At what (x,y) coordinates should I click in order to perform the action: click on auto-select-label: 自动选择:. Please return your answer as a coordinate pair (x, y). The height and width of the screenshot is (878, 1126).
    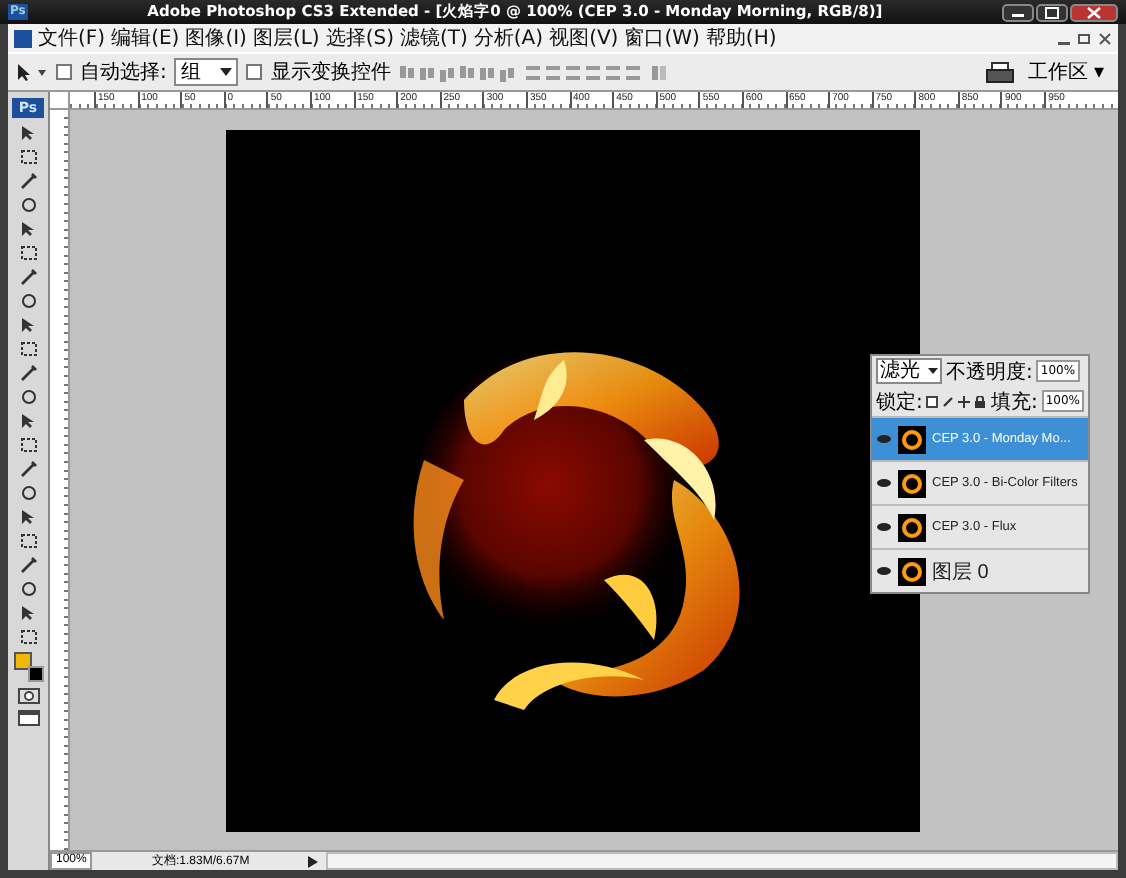
    Looking at the image, I should click on (123, 72).